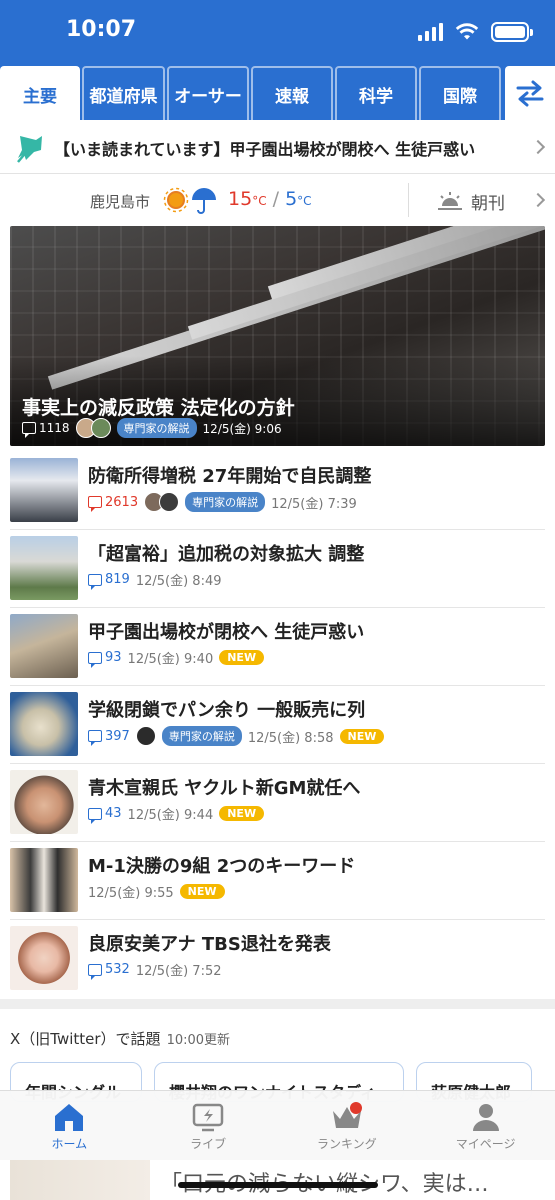  I want to click on morning-edition-link: 朝刊, so click(488, 201).